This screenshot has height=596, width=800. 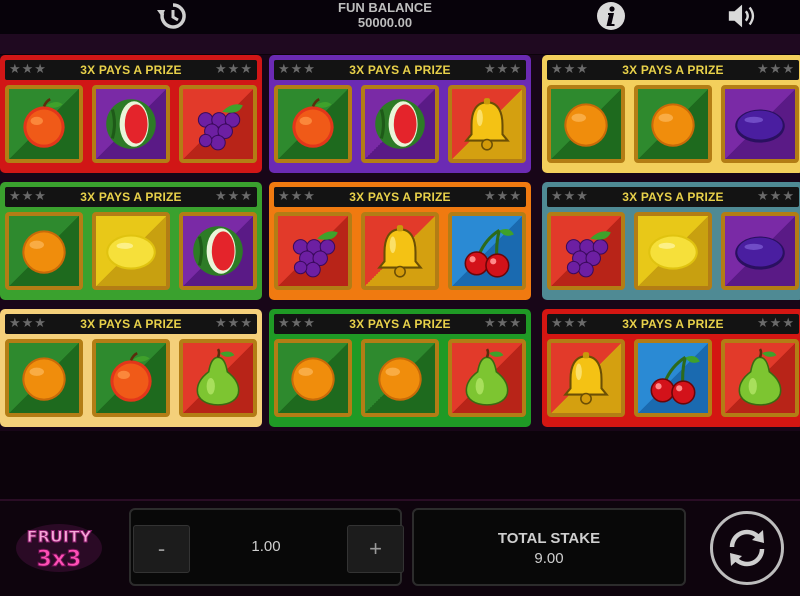 What do you see at coordinates (385, 7) in the screenshot?
I see `balance-label: FUN BALANCE` at bounding box center [385, 7].